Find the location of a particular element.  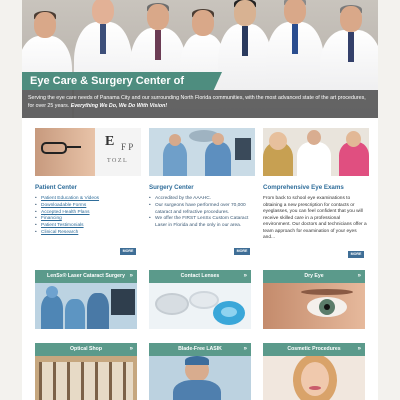

tile-cosmetic-procedures: Cosmetic Procedures » is located at coordinates (314, 371).